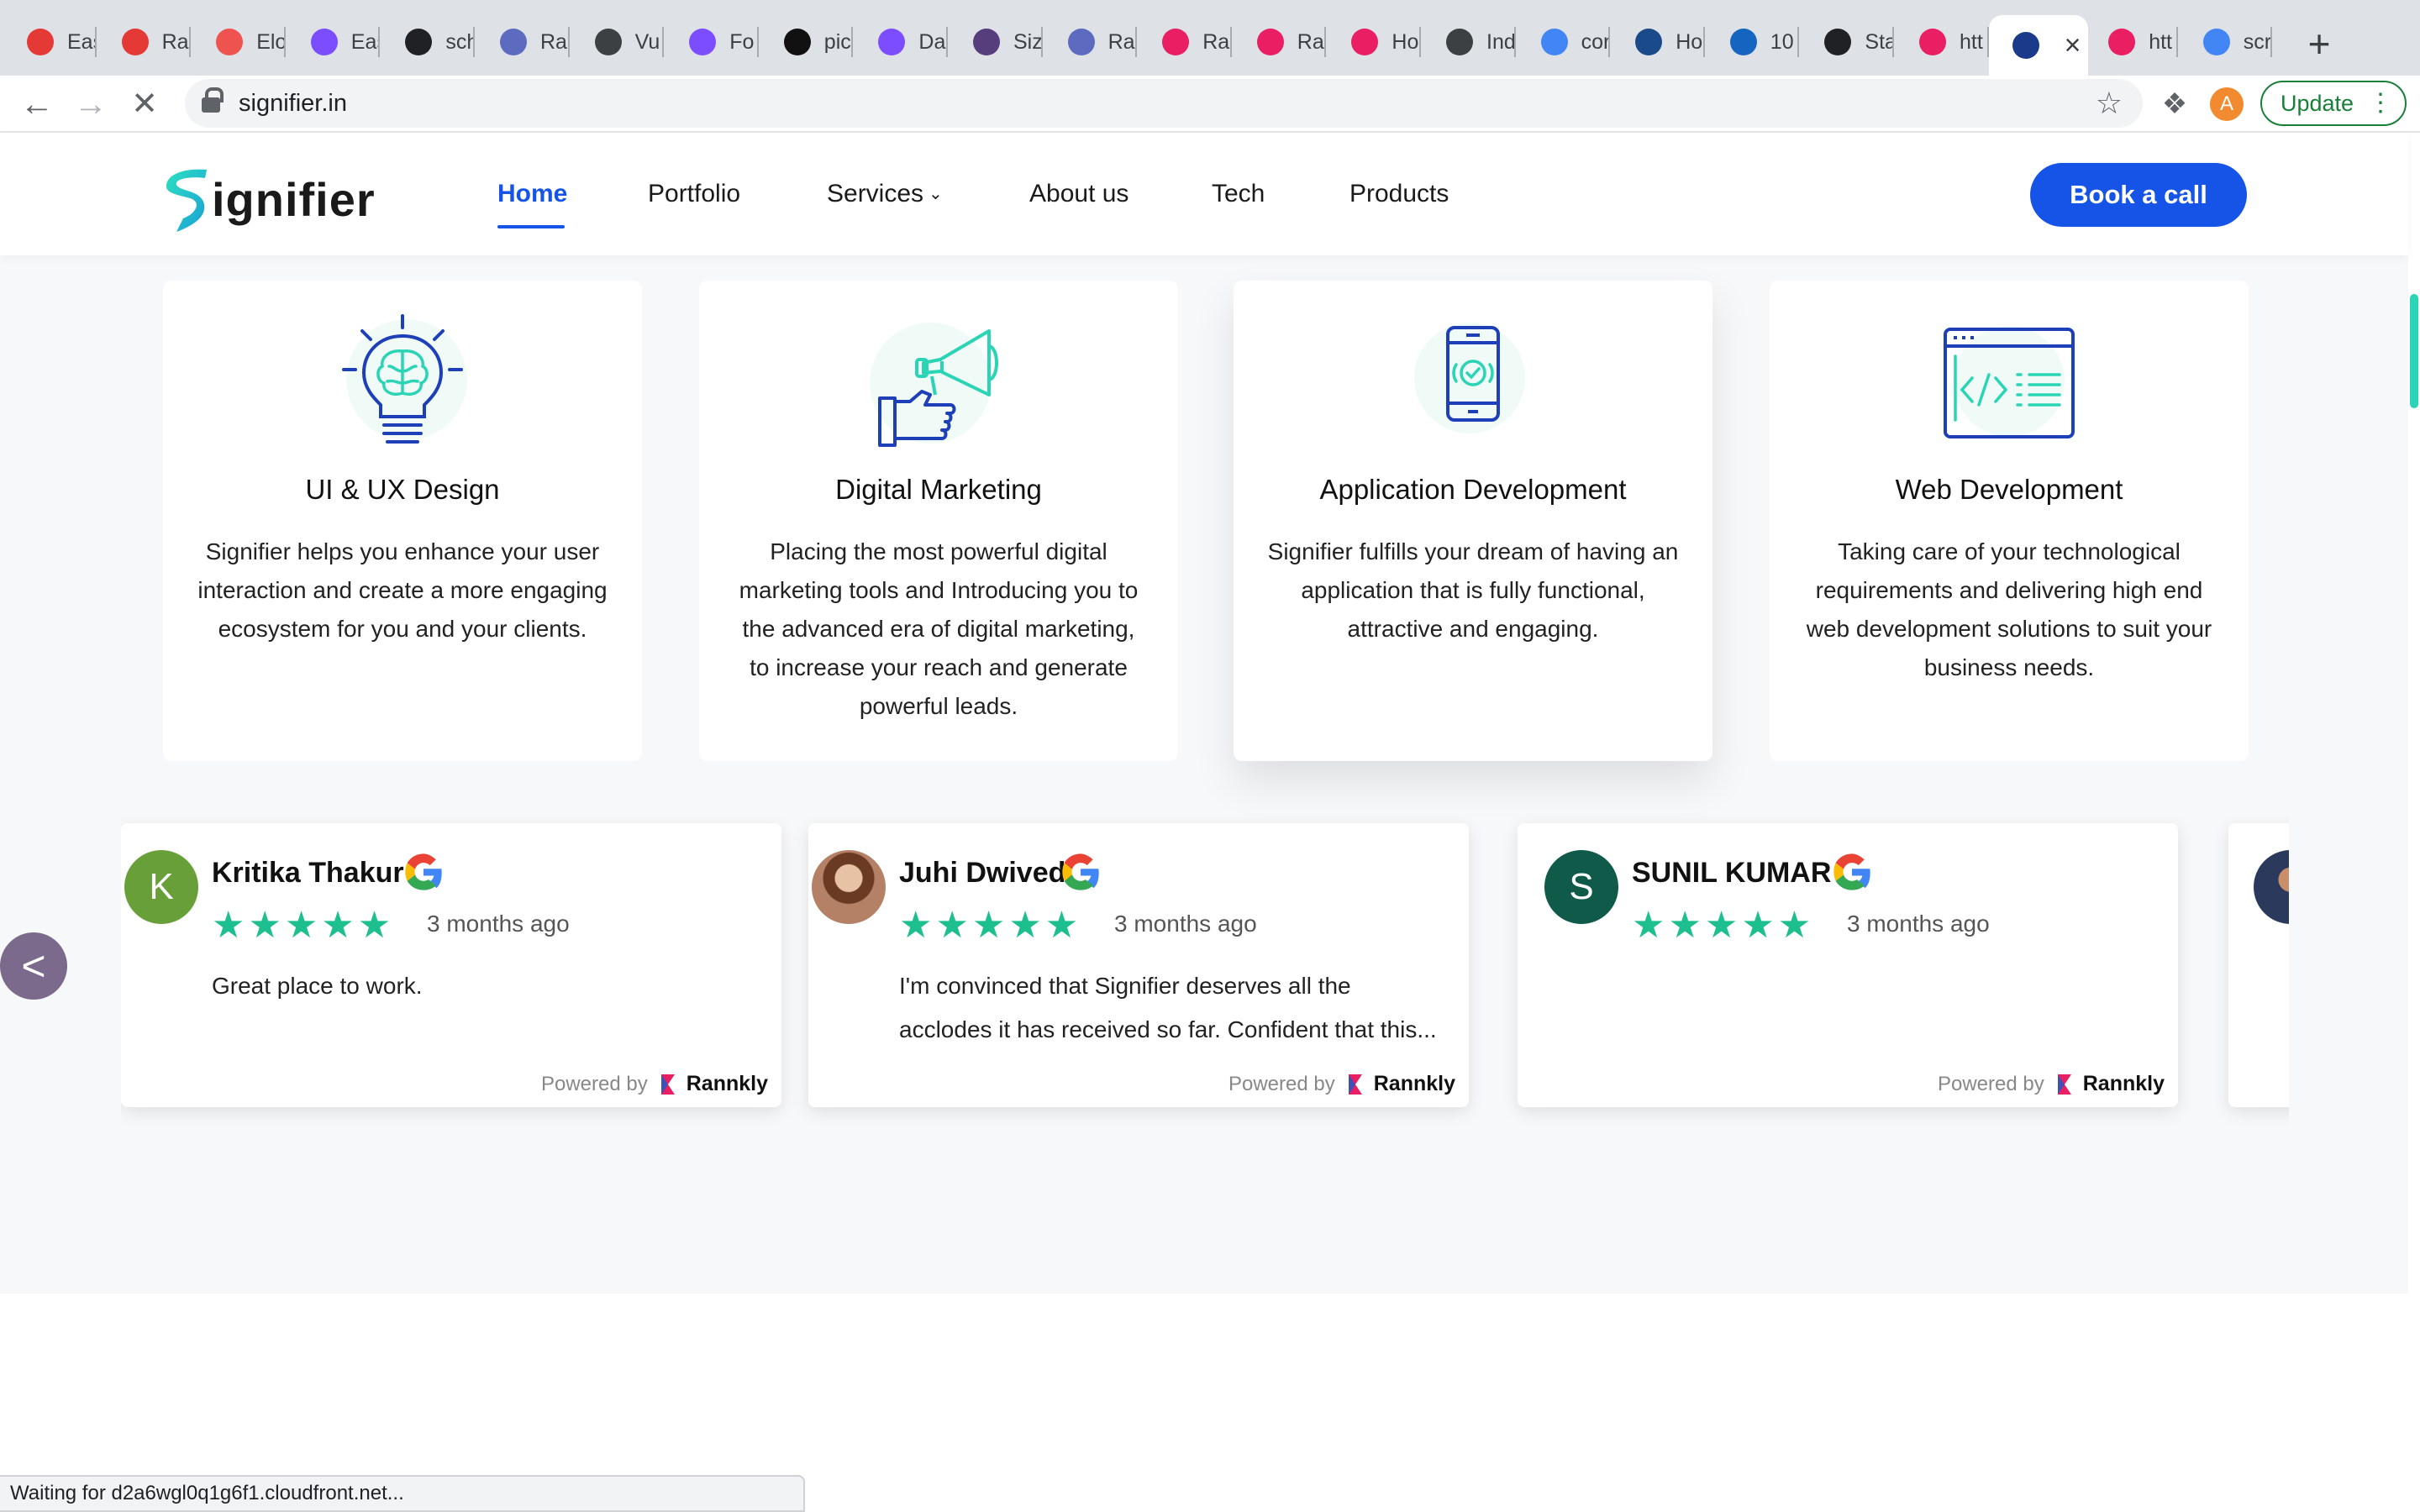  I want to click on tab-title: Da, so click(932, 41).